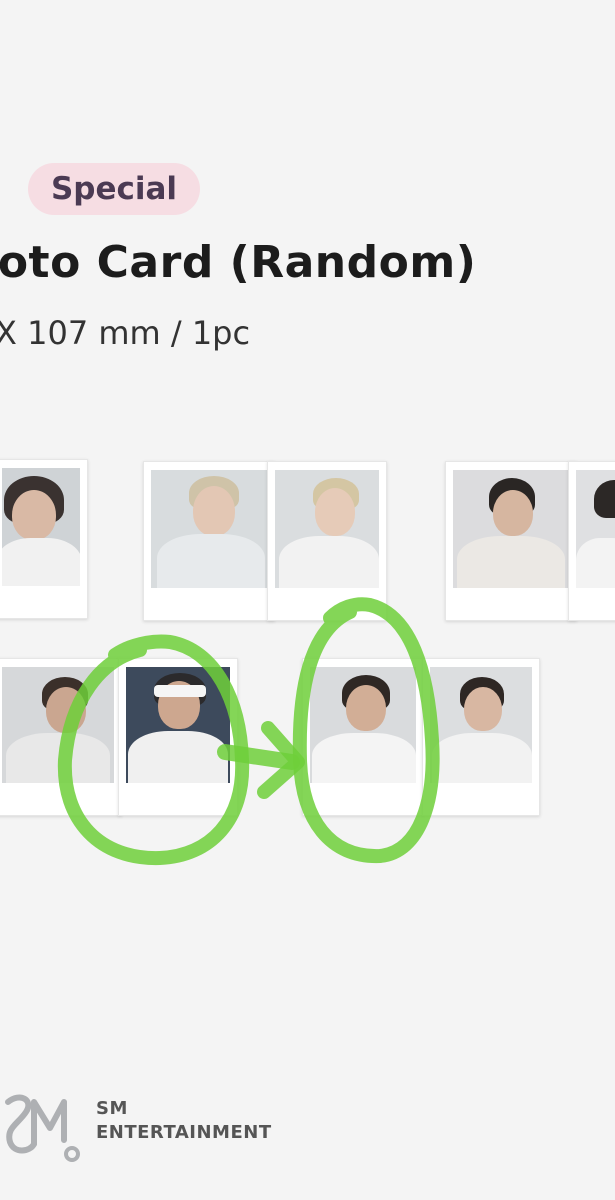 The image size is (615, 1200). What do you see at coordinates (125, 333) in the screenshot?
I see `product-spec: X 107 mm / 1pc` at bounding box center [125, 333].